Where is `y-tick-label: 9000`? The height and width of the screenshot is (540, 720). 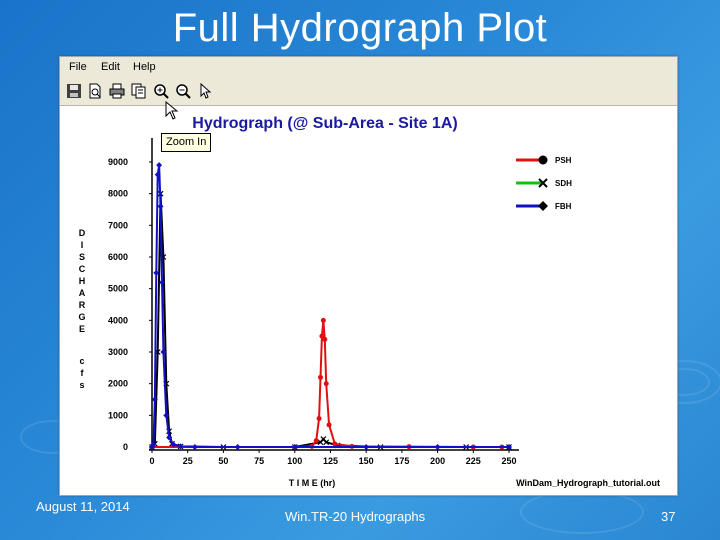
y-tick-label: 9000 is located at coordinates (118, 162).